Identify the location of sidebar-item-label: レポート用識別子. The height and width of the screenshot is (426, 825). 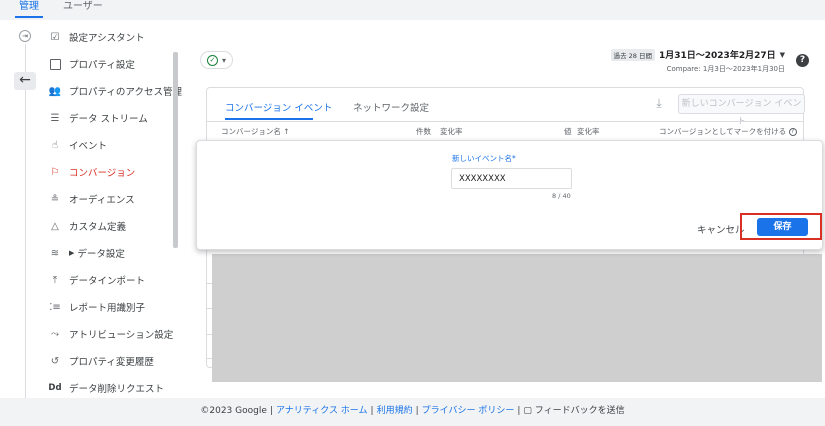
(107, 308).